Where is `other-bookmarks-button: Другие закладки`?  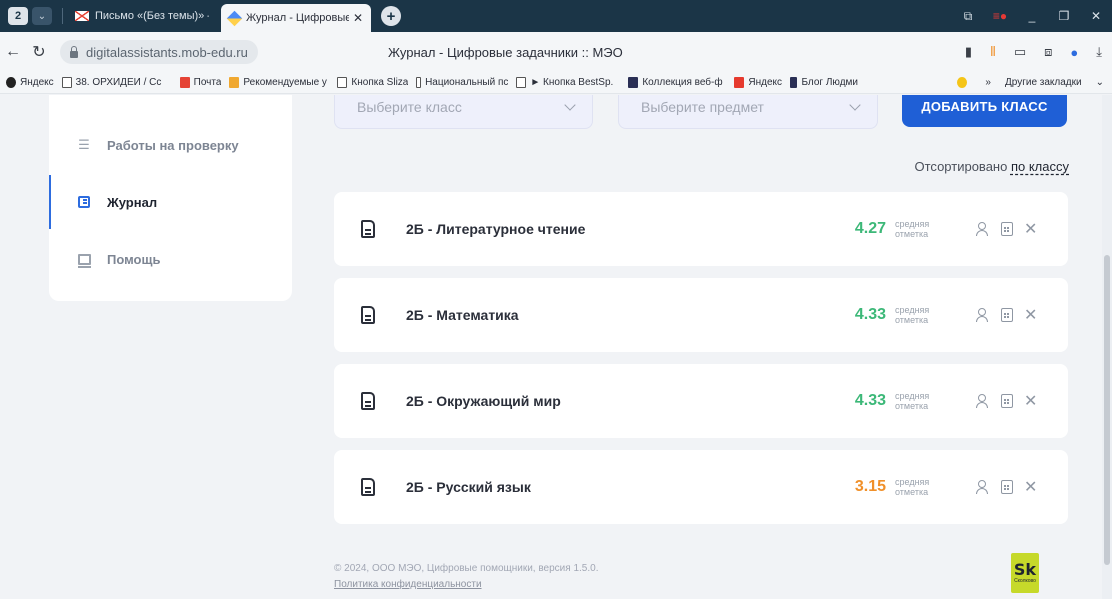
other-bookmarks-button: Другие закладки is located at coordinates (1043, 82).